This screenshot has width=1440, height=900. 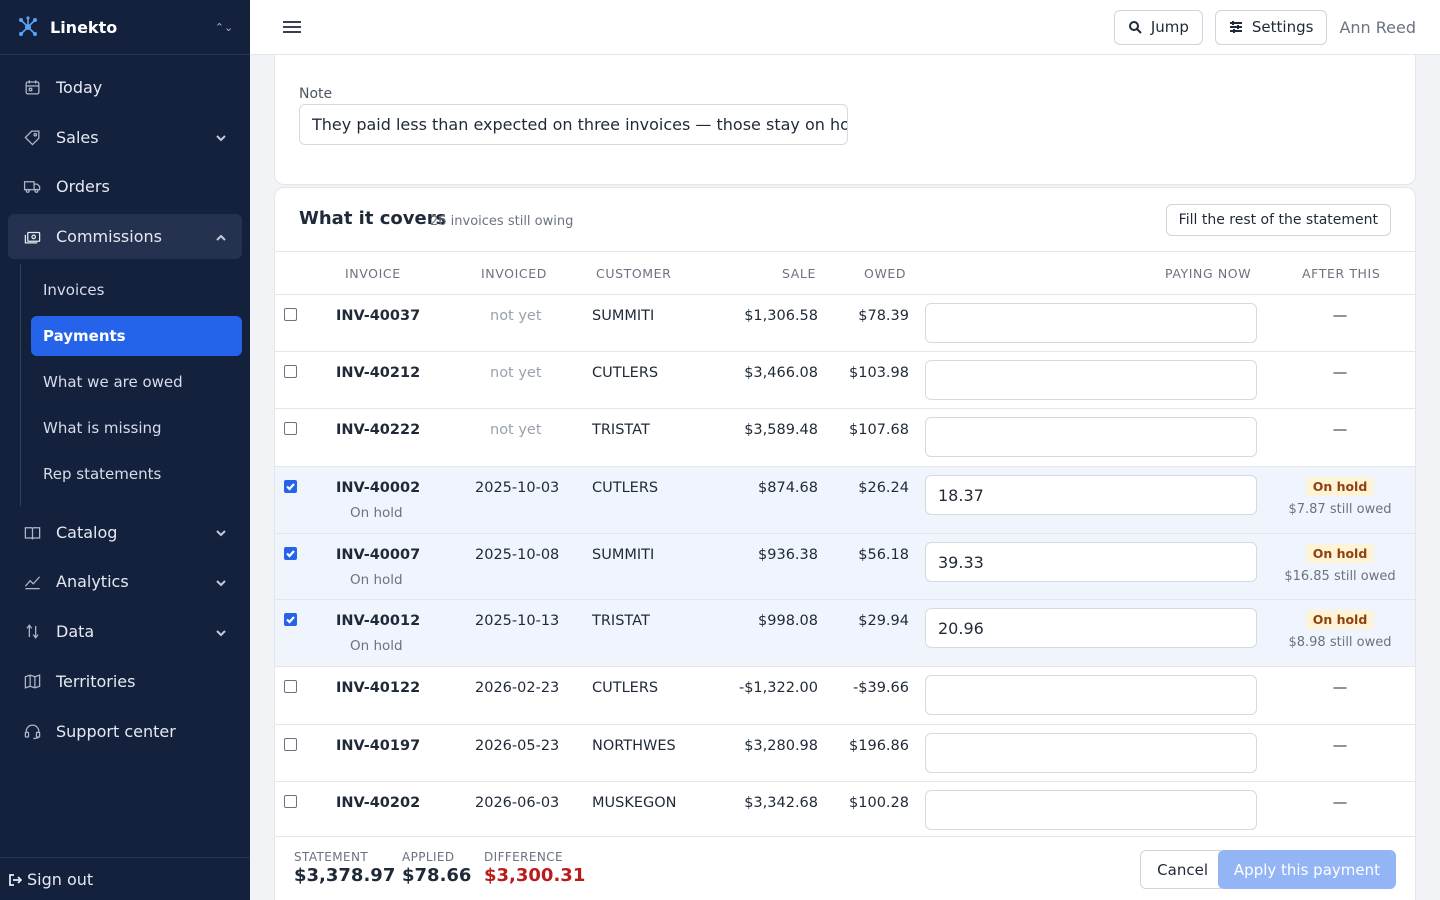 What do you see at coordinates (1135, 27) in the screenshot?
I see `search-icon` at bounding box center [1135, 27].